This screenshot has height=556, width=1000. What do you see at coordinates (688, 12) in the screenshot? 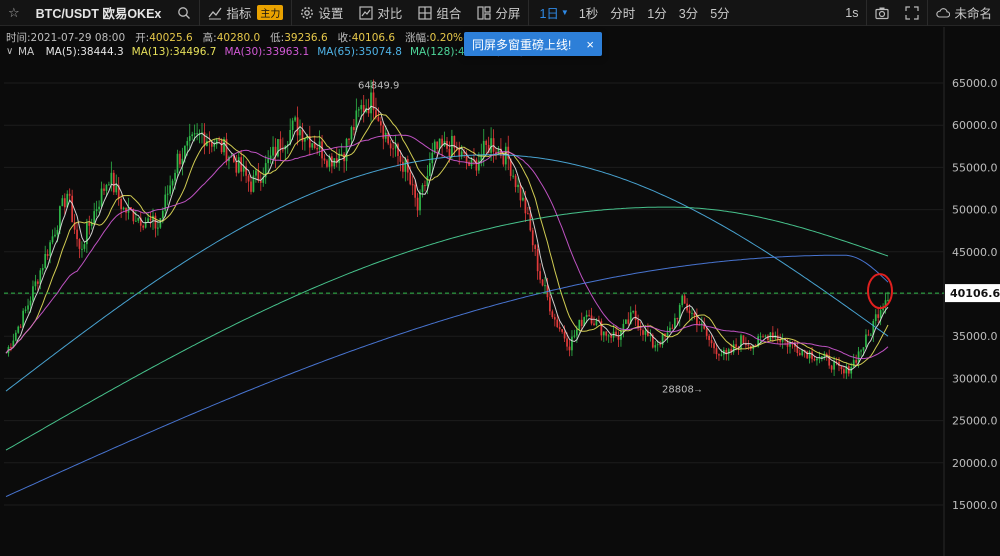
I see `period-3m: 3分` at bounding box center [688, 12].